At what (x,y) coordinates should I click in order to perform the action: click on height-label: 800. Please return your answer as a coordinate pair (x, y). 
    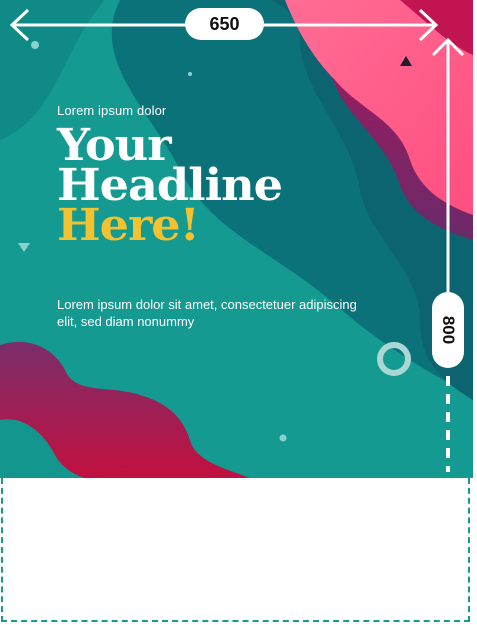
    Looking at the image, I should click on (448, 330).